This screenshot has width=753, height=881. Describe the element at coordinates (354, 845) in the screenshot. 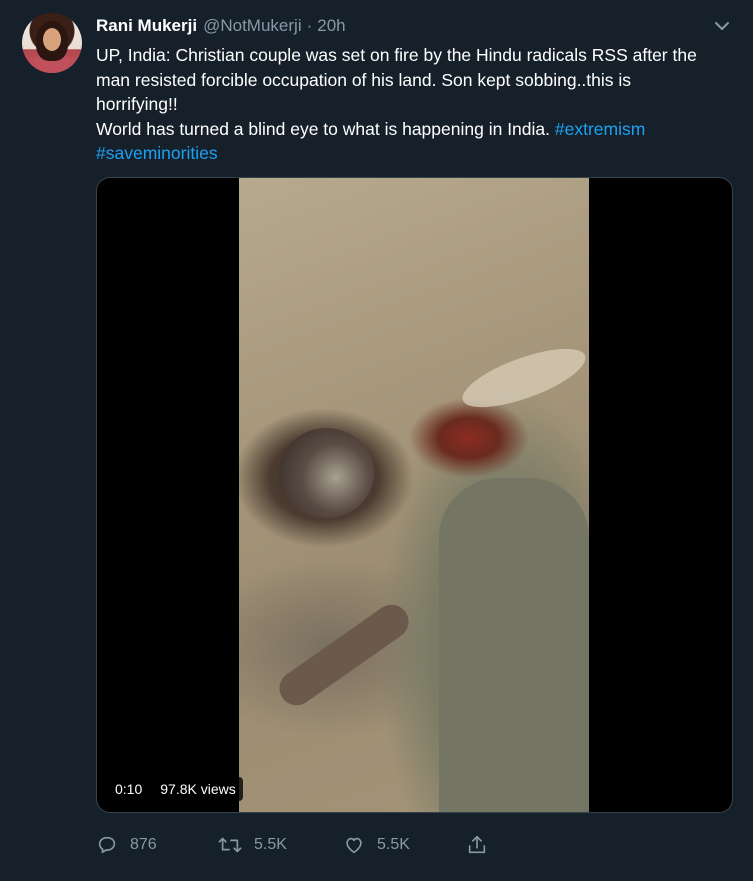

I see `heart-icon` at that location.